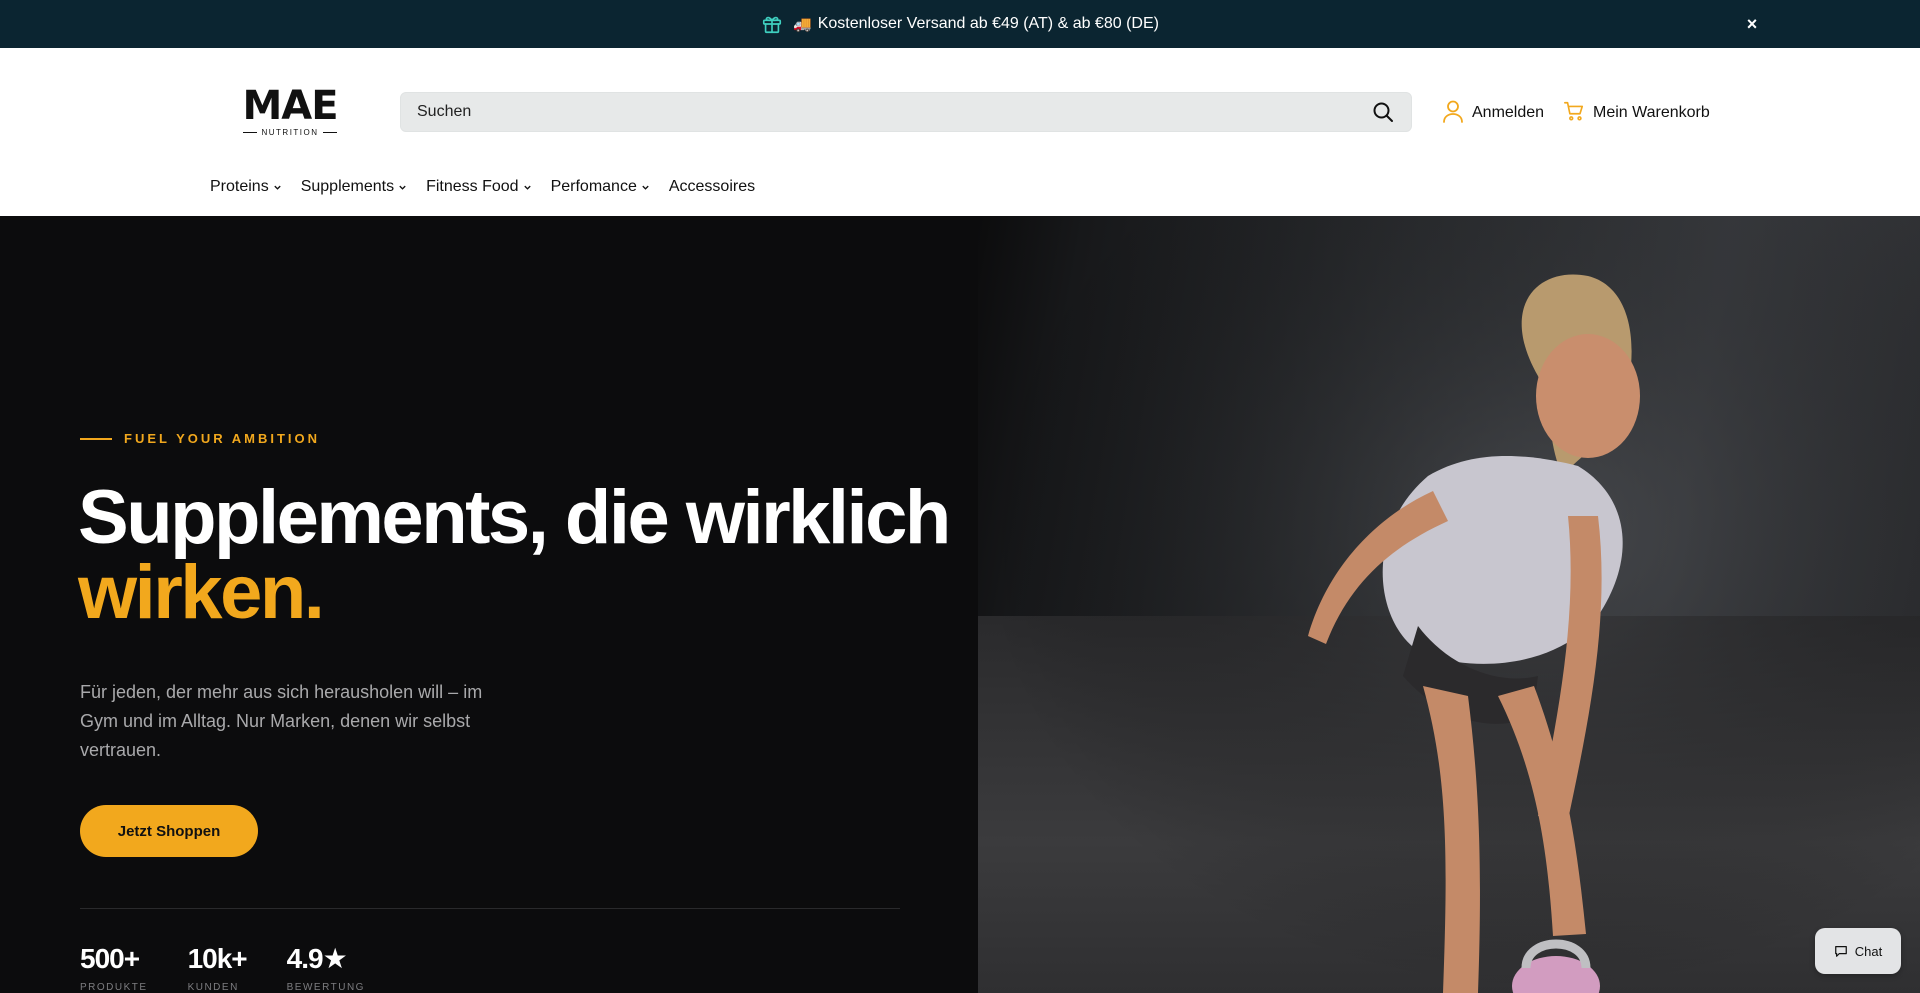  Describe the element at coordinates (444, 111) in the screenshot. I see `search-placeholder: Suchen` at that location.